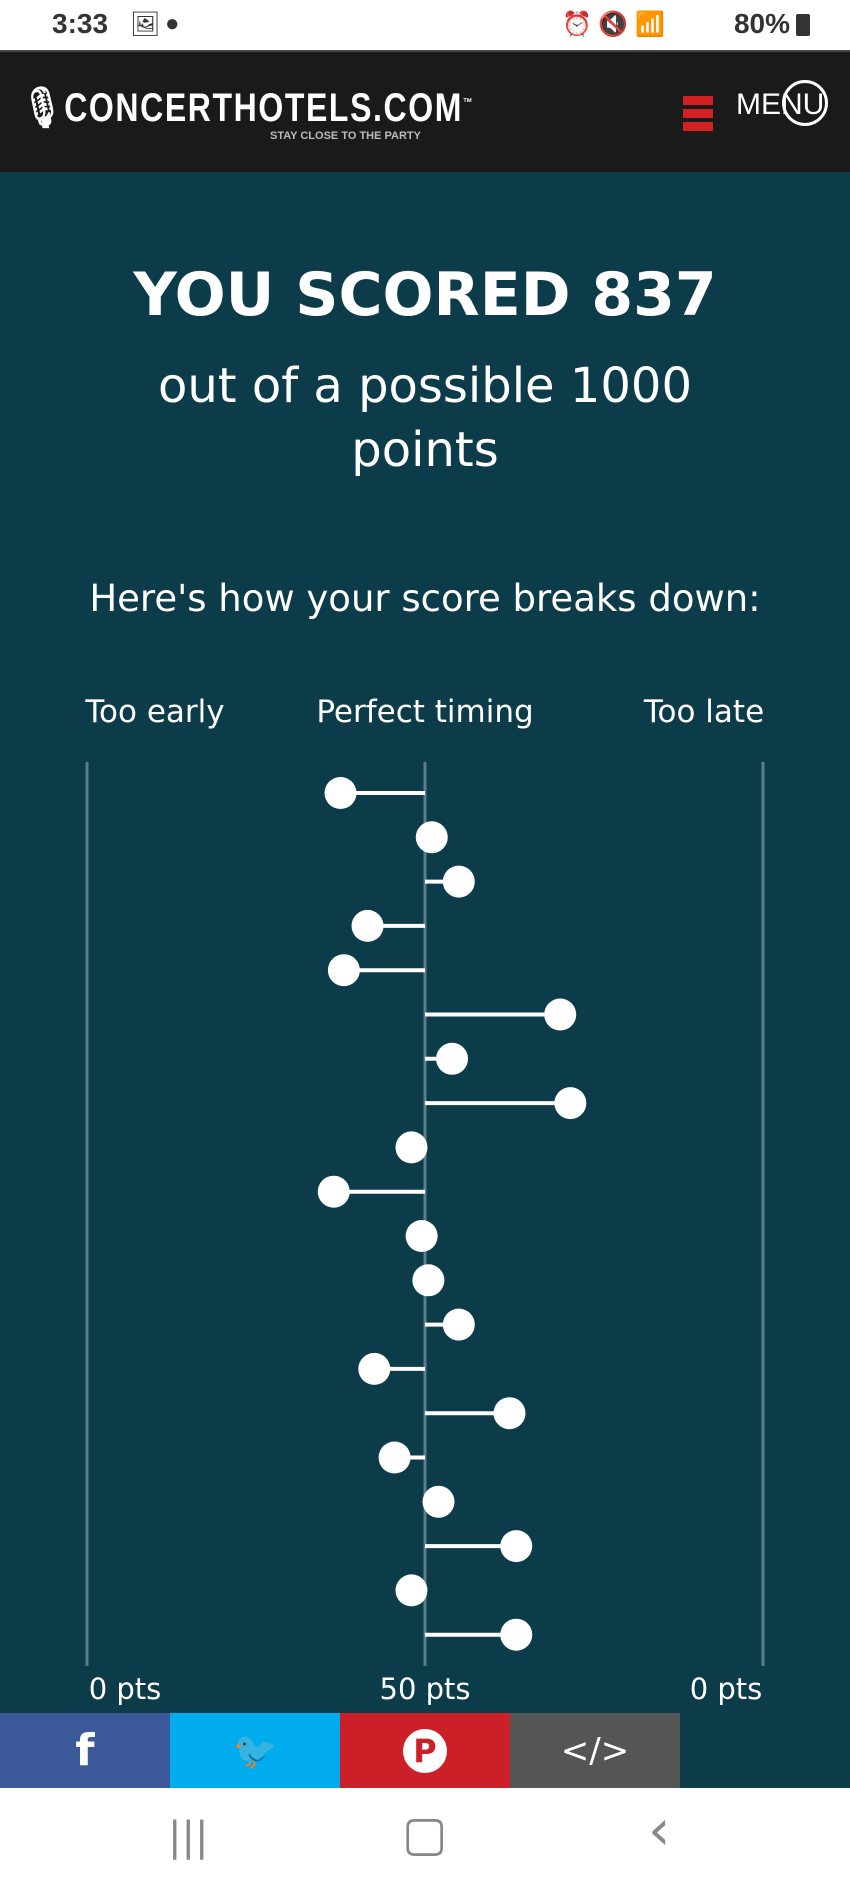 The width and height of the screenshot is (850, 1896). I want to click on menu-circle-icon, so click(805, 103).